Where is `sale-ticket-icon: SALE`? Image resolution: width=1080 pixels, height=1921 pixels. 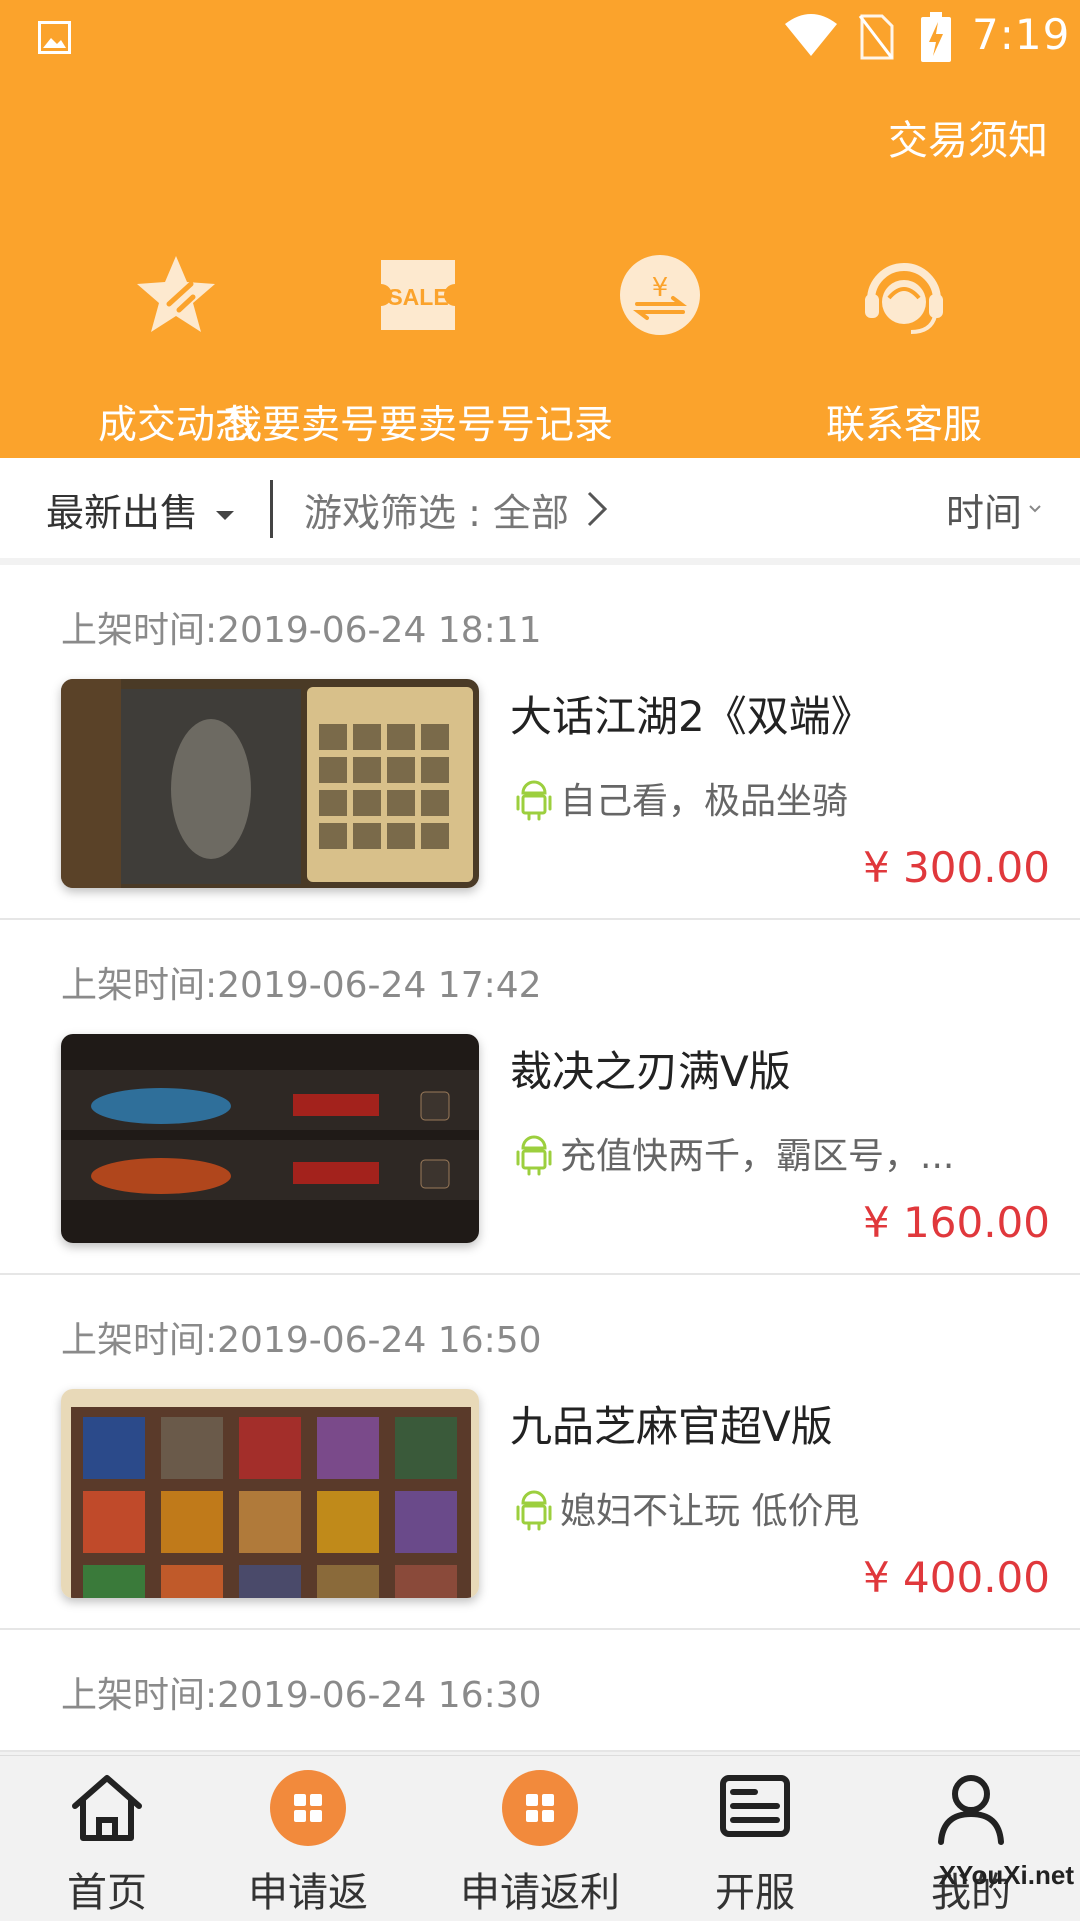
sale-ticket-icon: SALE is located at coordinates (418, 295).